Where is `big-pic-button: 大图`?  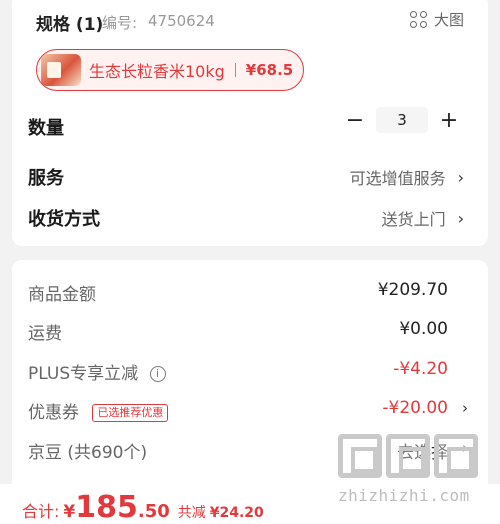 big-pic-button: 大图 is located at coordinates (436, 19).